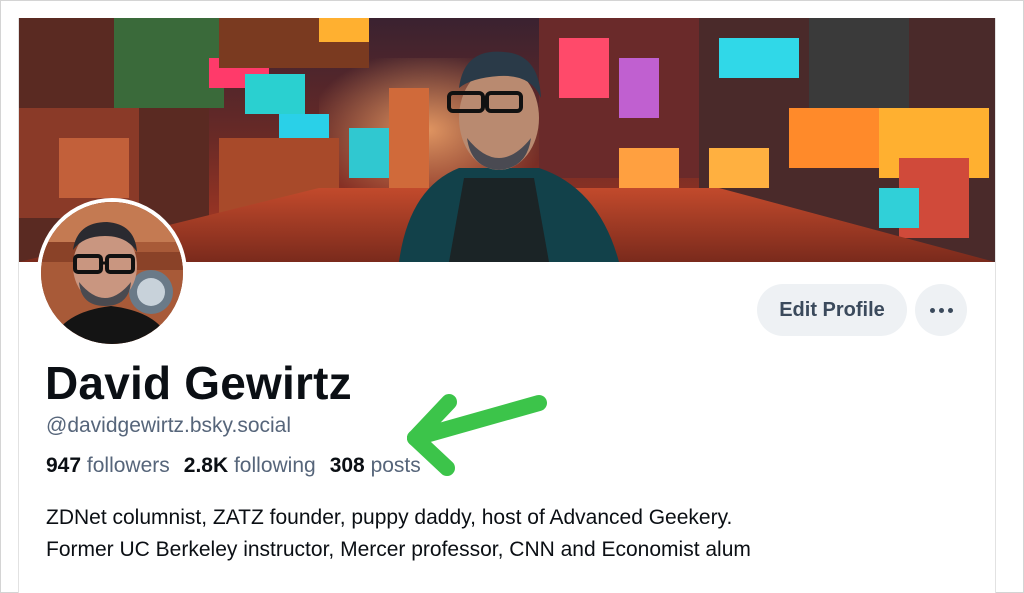 The width and height of the screenshot is (1024, 593). What do you see at coordinates (112, 273) in the screenshot?
I see `profile-avatar` at bounding box center [112, 273].